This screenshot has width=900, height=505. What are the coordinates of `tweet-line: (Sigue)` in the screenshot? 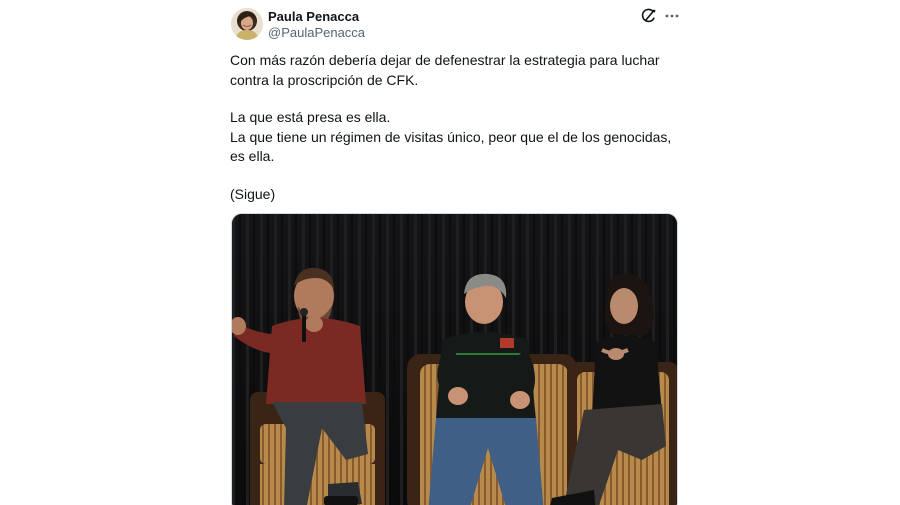 It's located at (253, 193).